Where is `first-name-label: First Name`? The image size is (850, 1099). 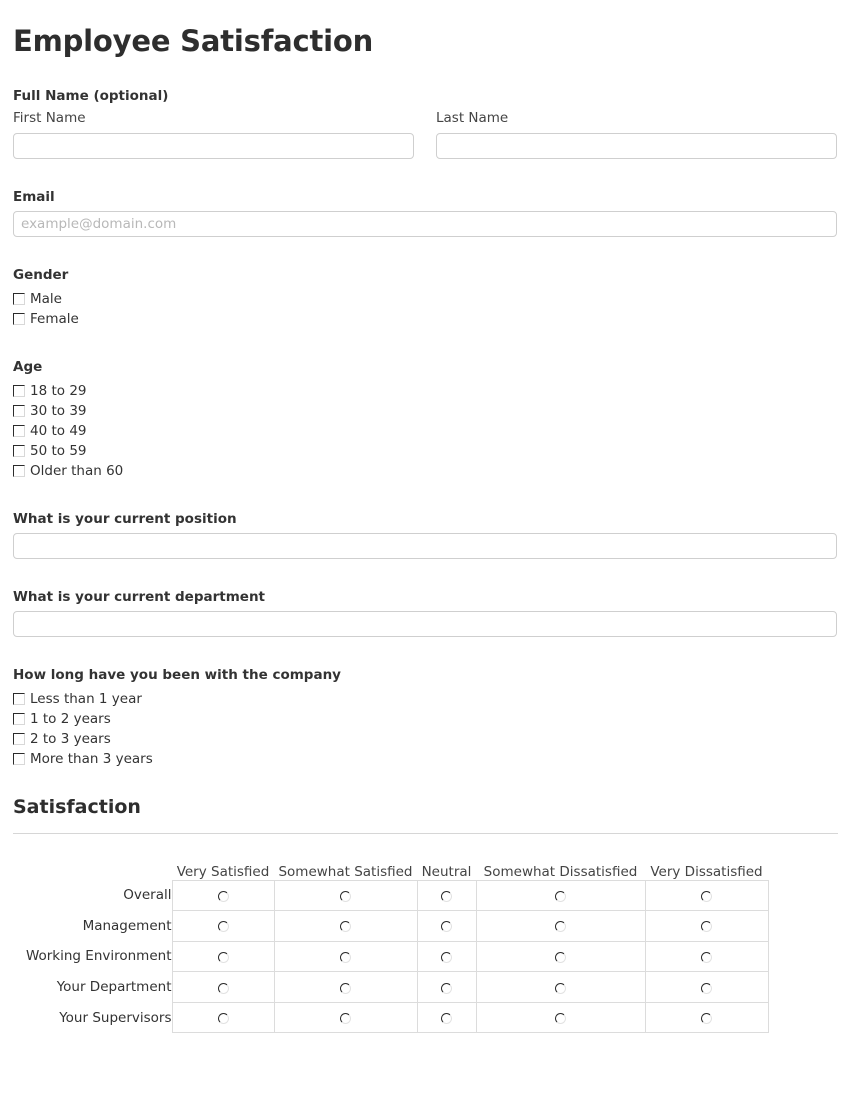
first-name-label: First Name is located at coordinates (49, 118).